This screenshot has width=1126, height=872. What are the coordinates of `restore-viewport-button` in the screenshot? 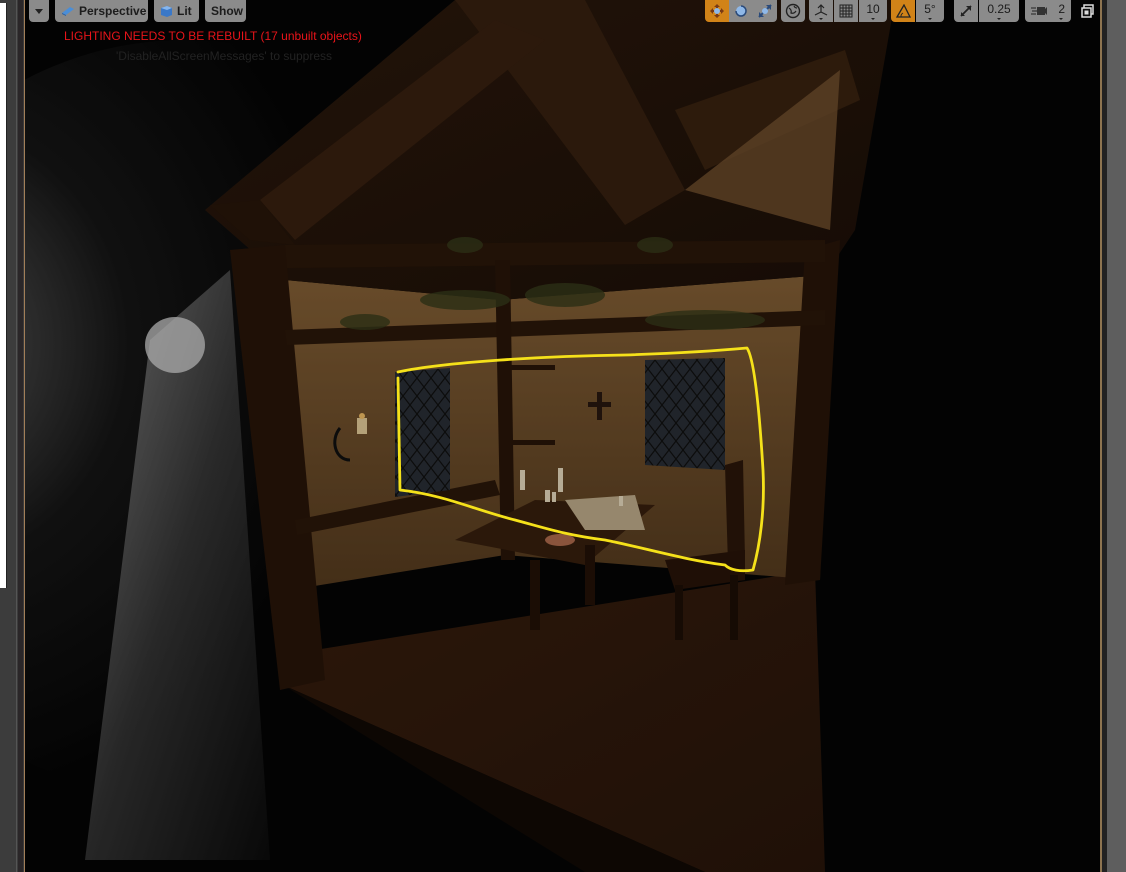 It's located at (1088, 11).